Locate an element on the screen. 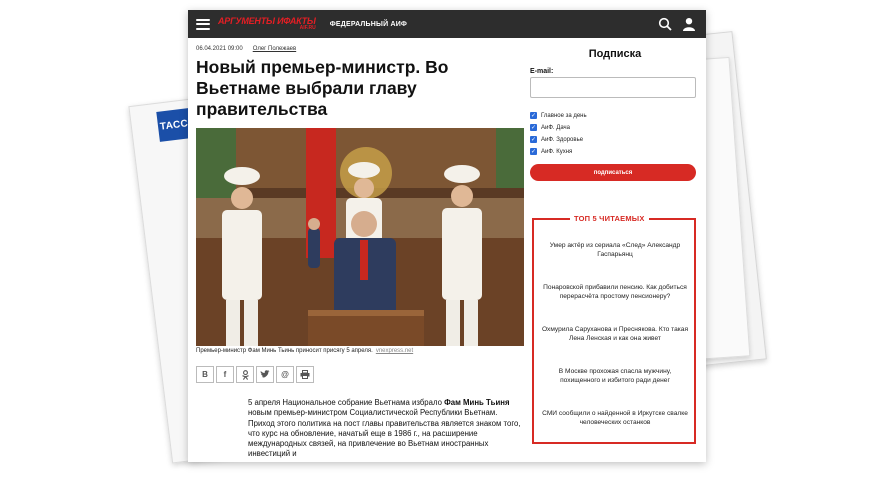 The image size is (880, 495). subscription-title: Подписка is located at coordinates (615, 54).